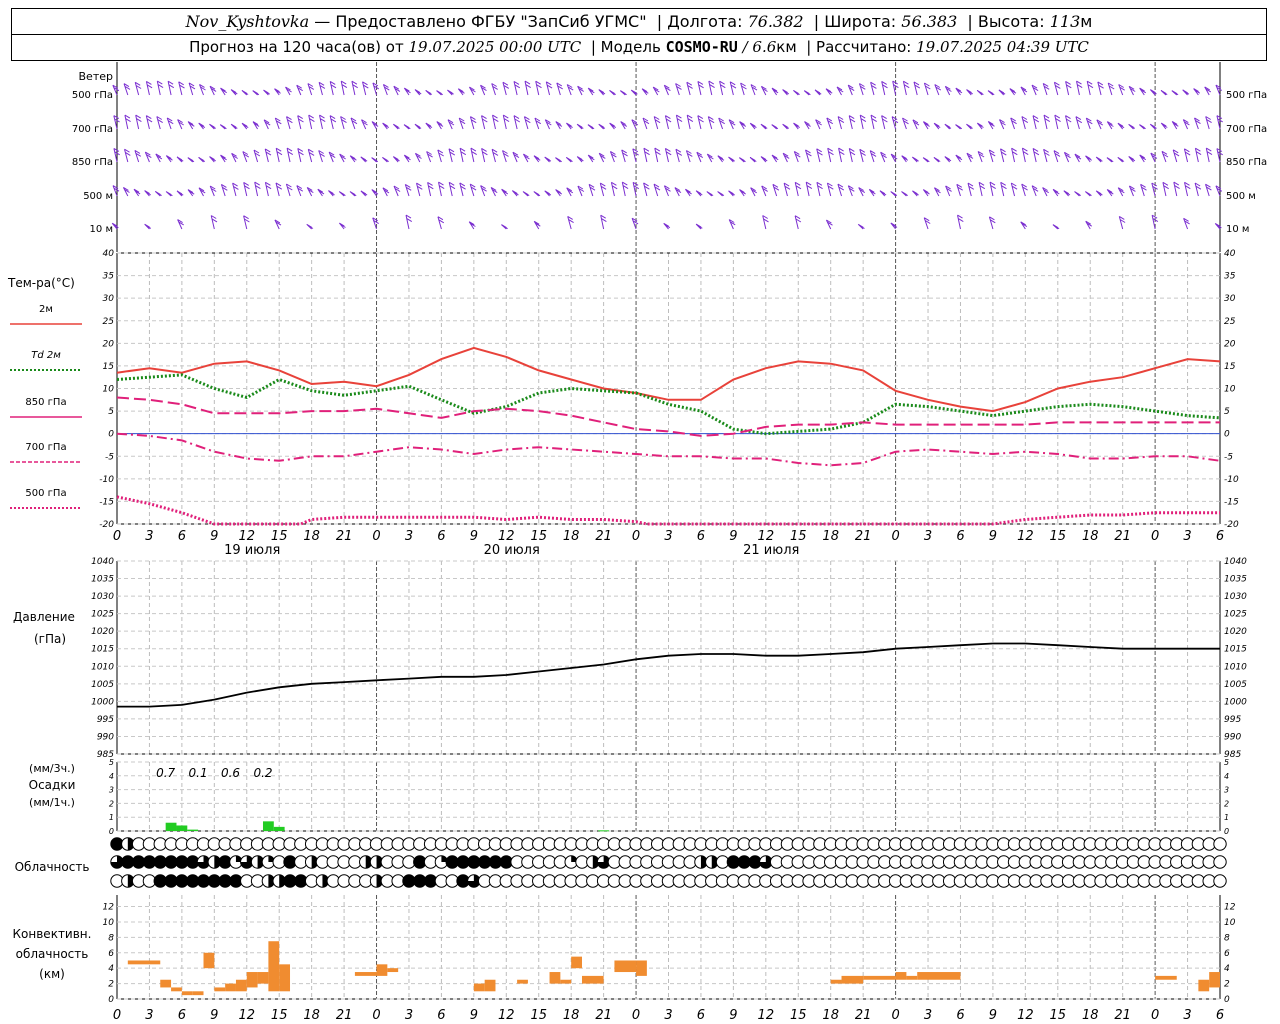 Image resolution: width=1280 pixels, height=1024 pixels. Describe the element at coordinates (214, 536) in the screenshot. I see `temp-hour-label: 9` at that location.